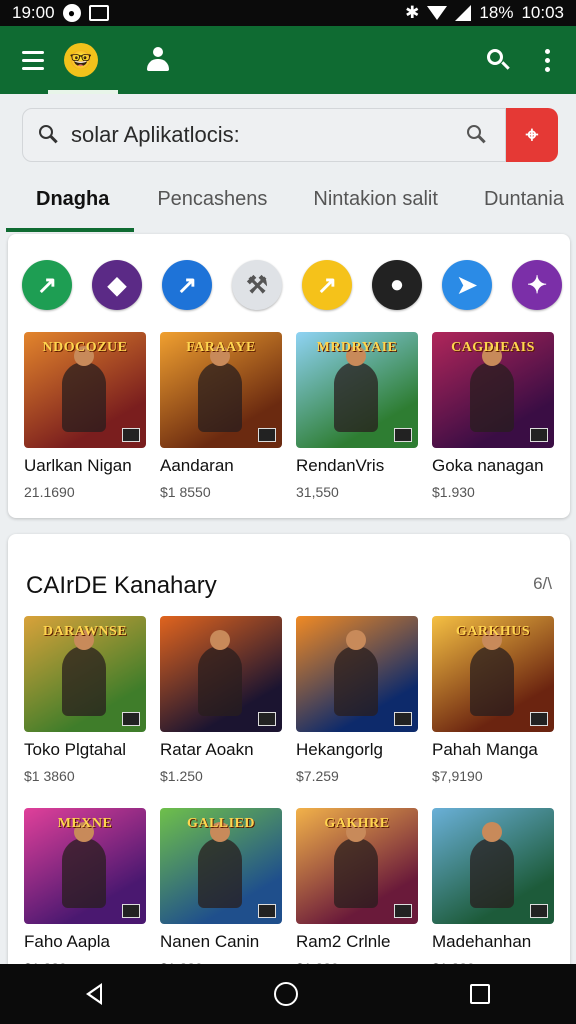  Describe the element at coordinates (85, 866) in the screenshot. I see `game-thumbnail: MEXNE` at that location.